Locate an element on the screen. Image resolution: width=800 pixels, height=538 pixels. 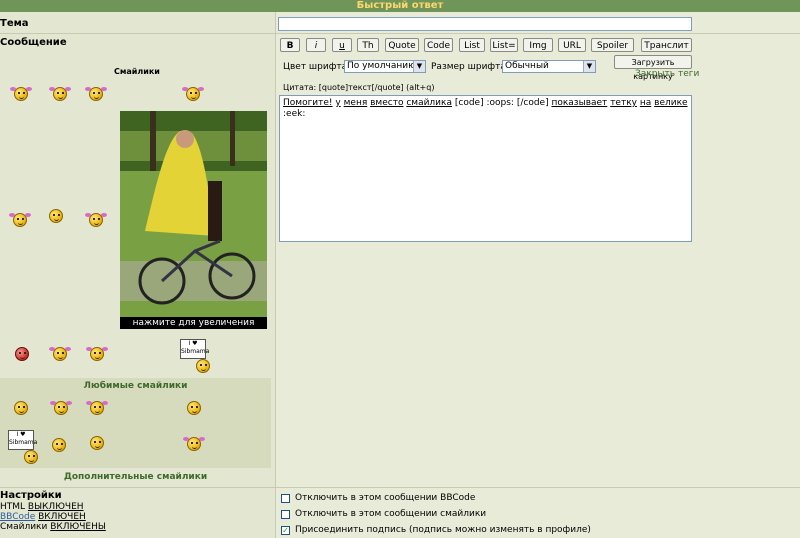
img-button: Img is located at coordinates (538, 45).